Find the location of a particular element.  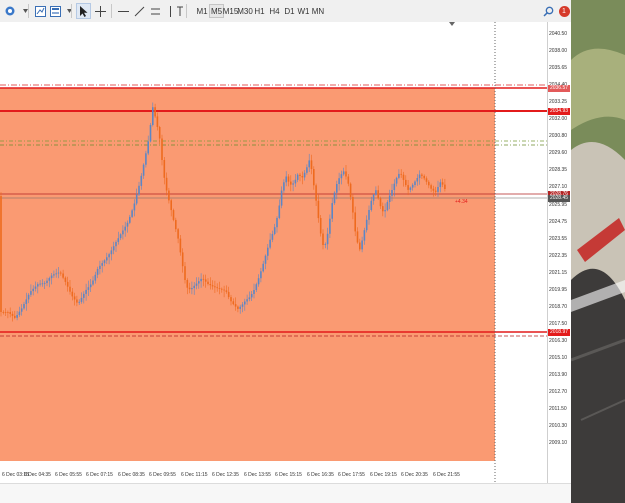

background-wallpaper is located at coordinates (598, 251).